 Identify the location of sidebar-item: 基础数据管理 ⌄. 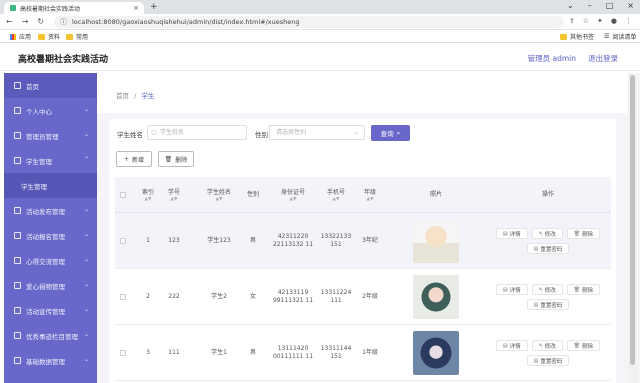
(50, 360).